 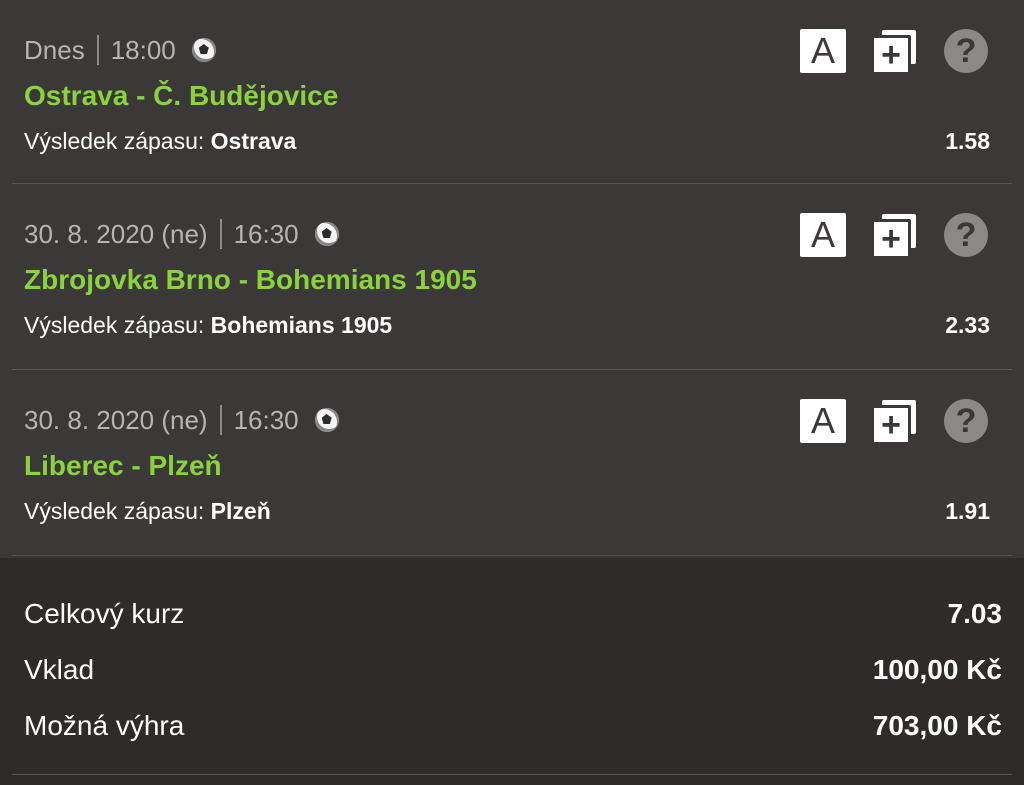 What do you see at coordinates (967, 511) in the screenshot?
I see `bet-odds: 1.91` at bounding box center [967, 511].